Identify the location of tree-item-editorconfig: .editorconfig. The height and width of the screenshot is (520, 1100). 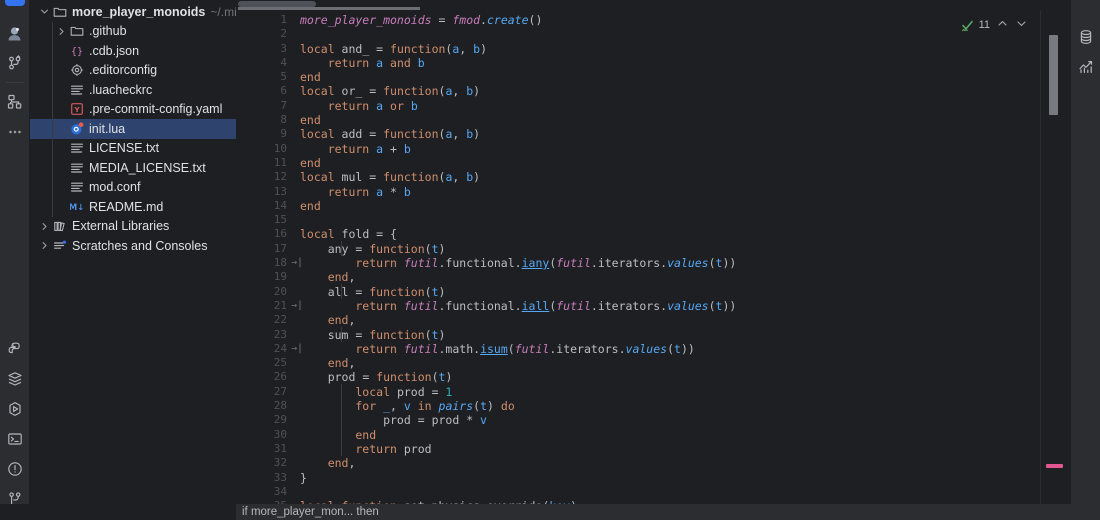
(133, 70).